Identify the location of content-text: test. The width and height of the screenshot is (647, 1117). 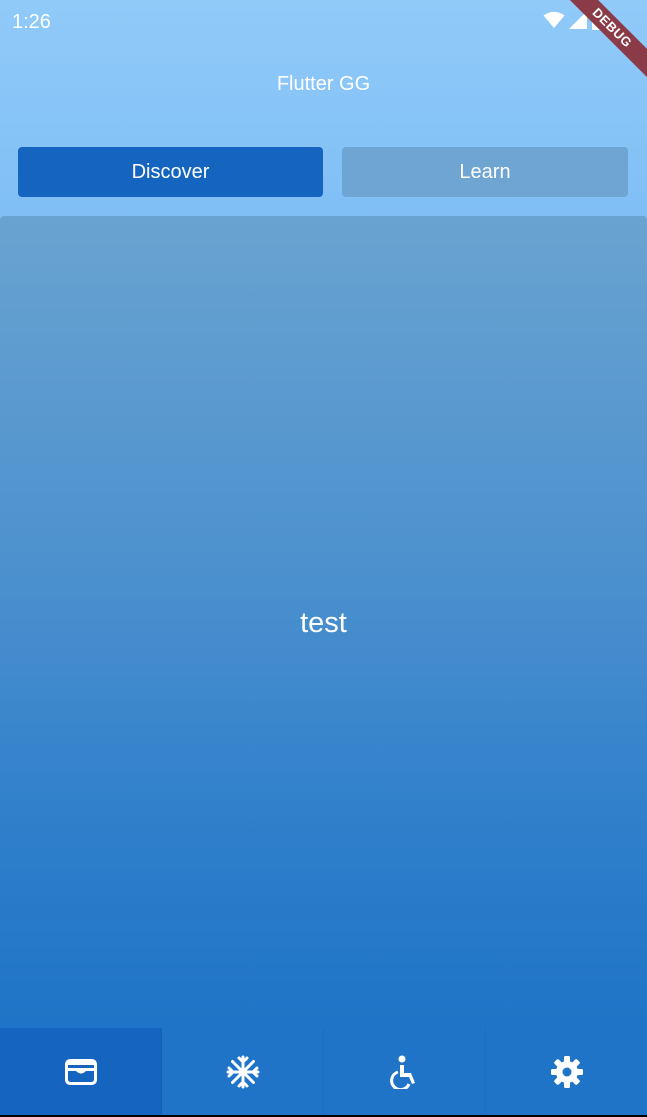
(323, 623).